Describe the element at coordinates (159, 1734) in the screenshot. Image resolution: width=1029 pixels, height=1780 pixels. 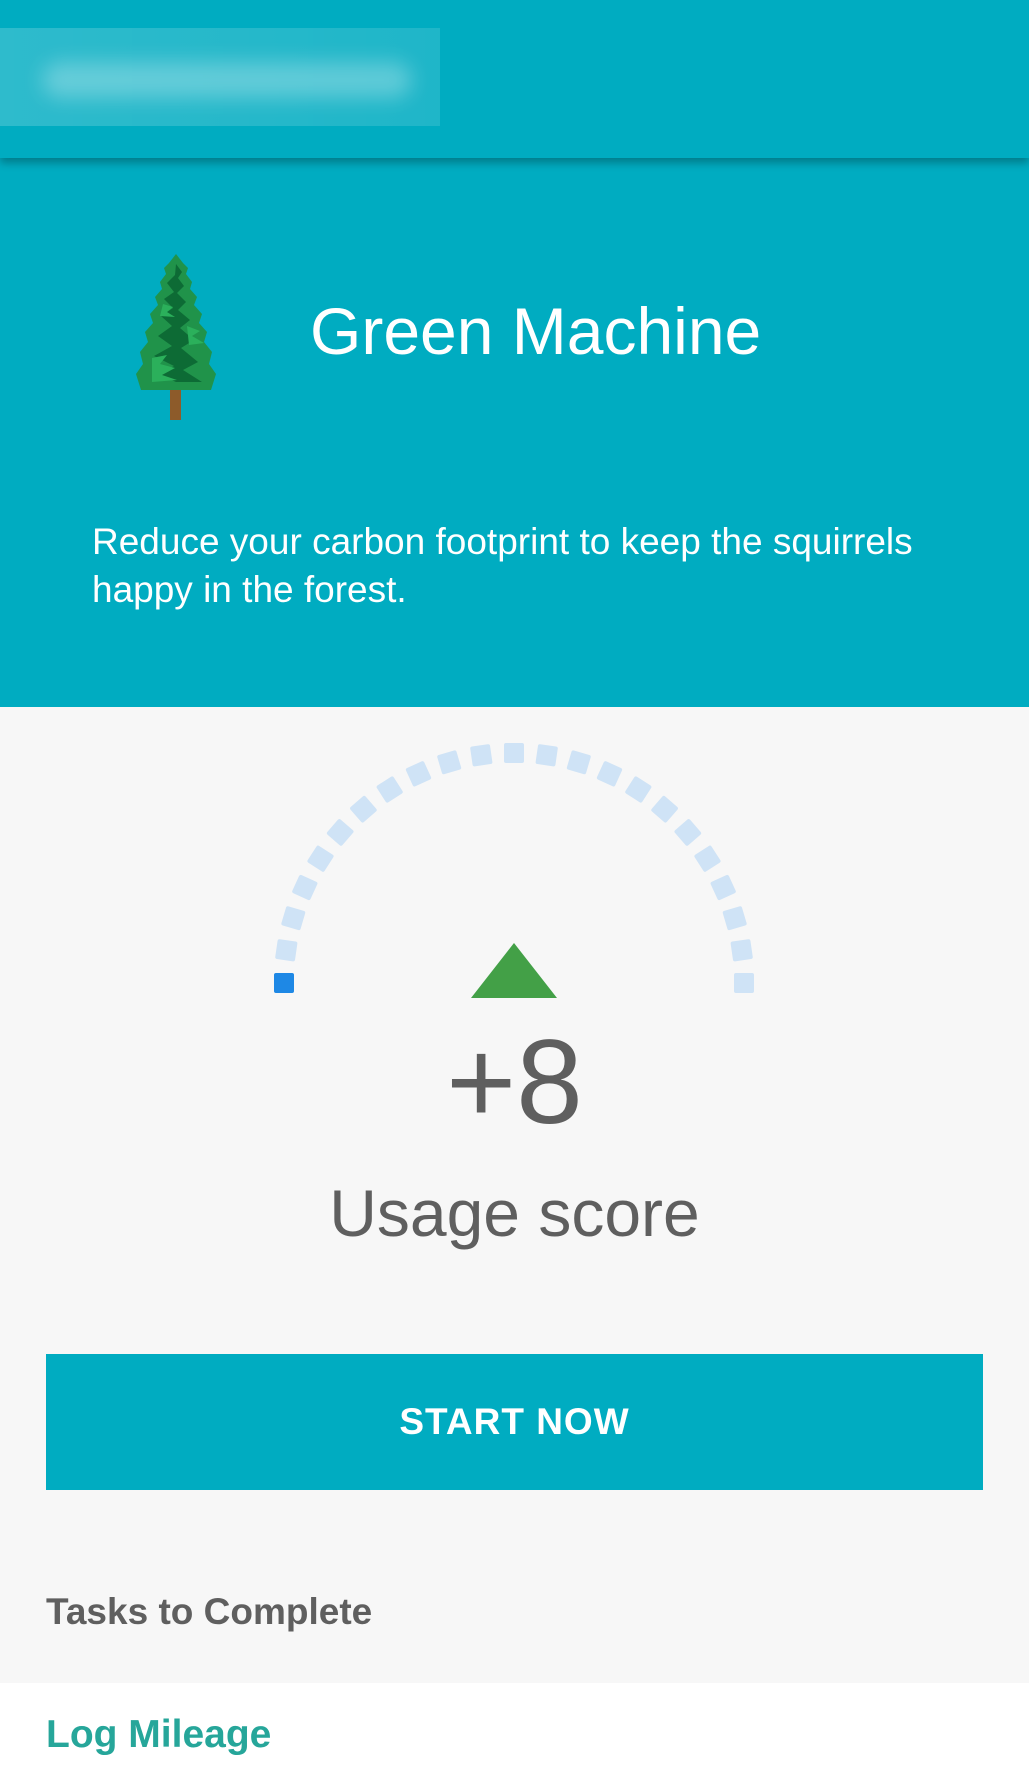
I see `task-label: Log Mileage` at that location.